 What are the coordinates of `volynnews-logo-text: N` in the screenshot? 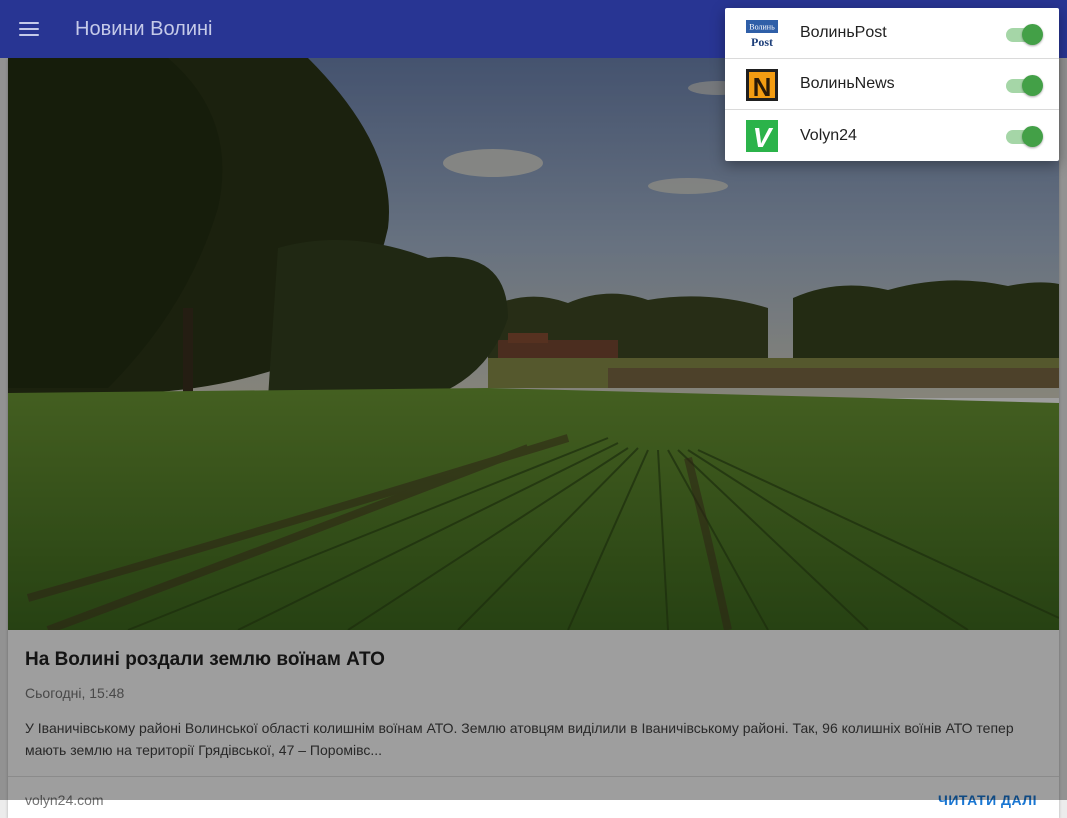 It's located at (762, 86).